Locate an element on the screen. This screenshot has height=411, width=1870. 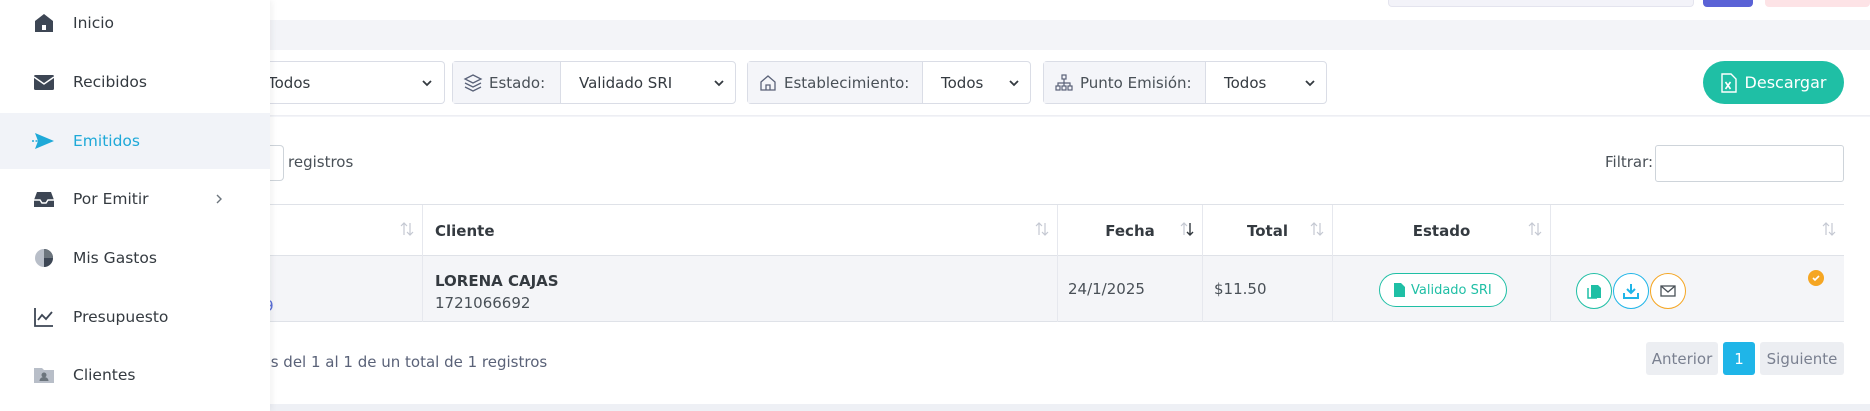
send-email-button is located at coordinates (1668, 291).